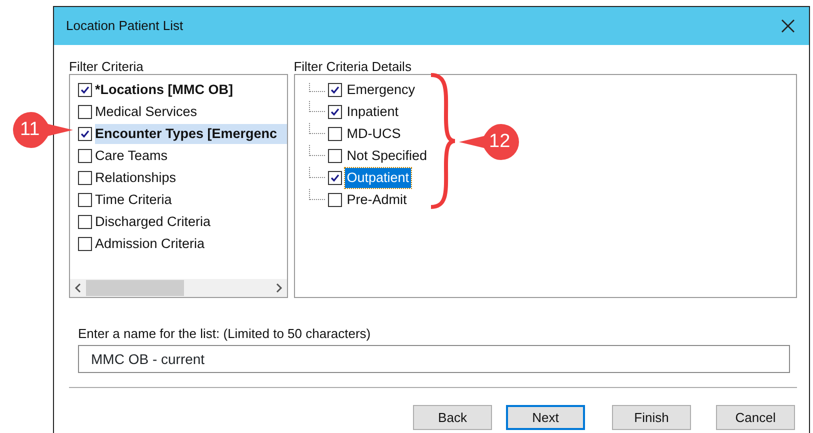 This screenshot has width=813, height=433. What do you see at coordinates (452, 417) in the screenshot?
I see `dialog-button: Back` at bounding box center [452, 417].